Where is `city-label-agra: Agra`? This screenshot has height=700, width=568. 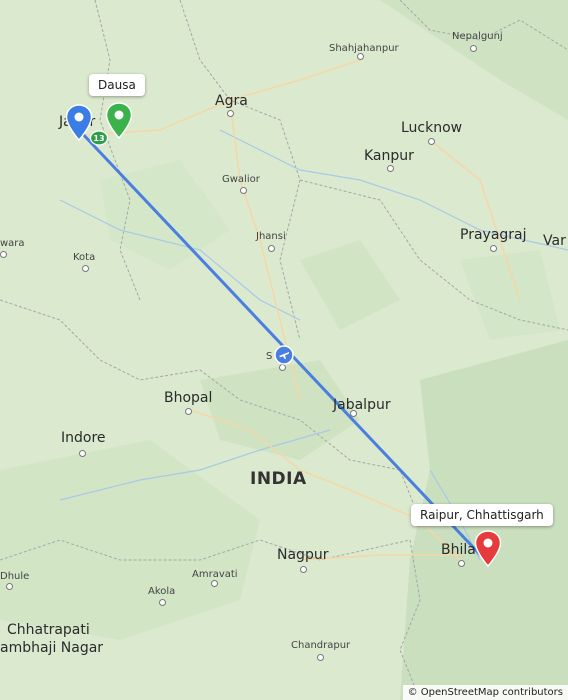
city-label-agra: Agra is located at coordinates (231, 101).